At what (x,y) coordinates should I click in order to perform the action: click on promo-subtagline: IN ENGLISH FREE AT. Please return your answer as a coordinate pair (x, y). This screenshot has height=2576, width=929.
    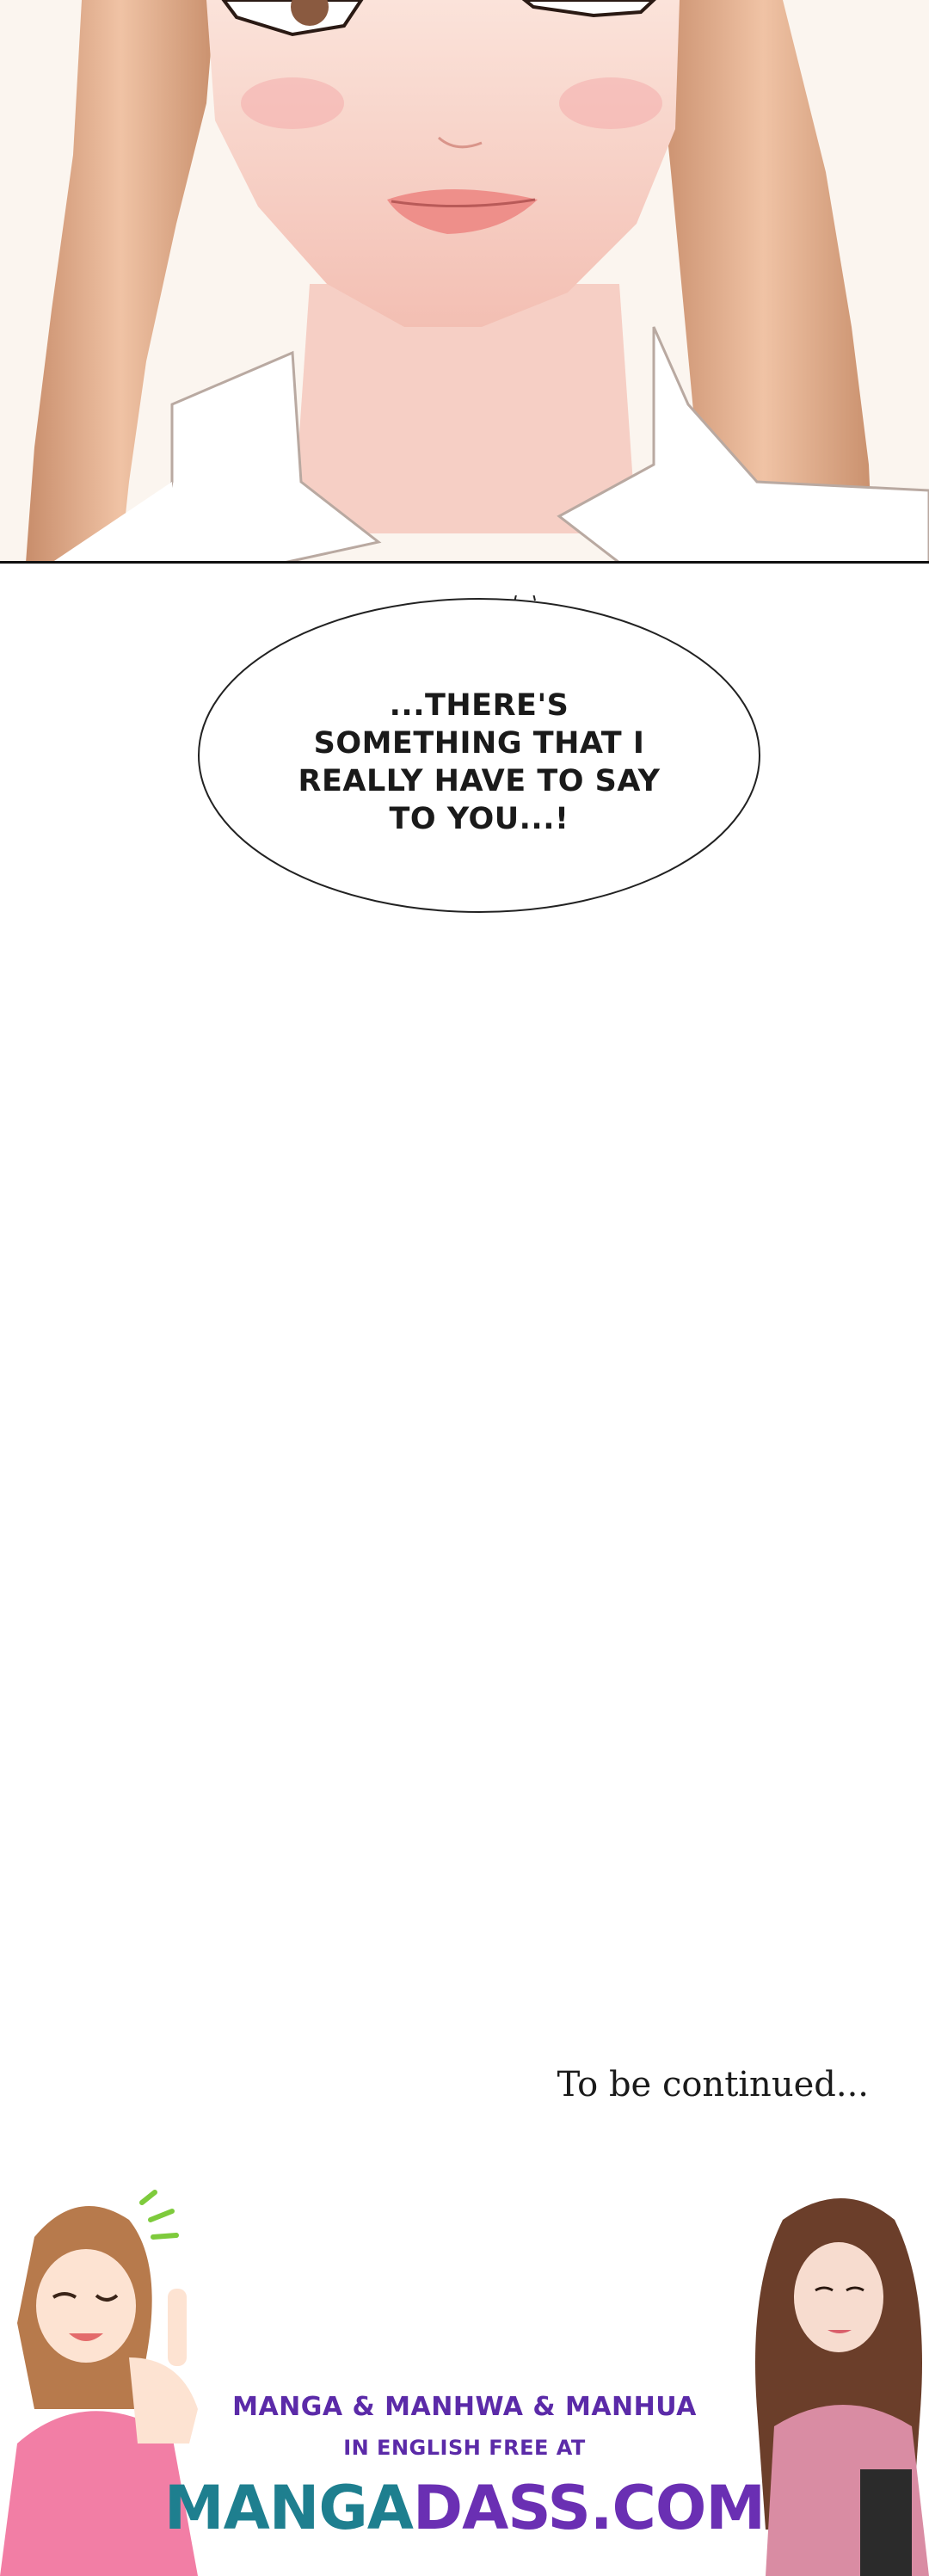
    Looking at the image, I should click on (464, 2448).